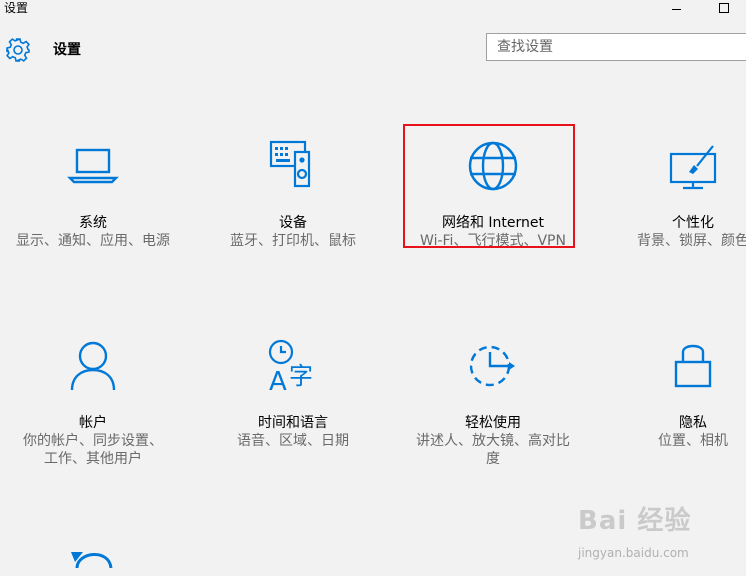 Image resolution: width=746 pixels, height=576 pixels. I want to click on person-icon, so click(93, 366).